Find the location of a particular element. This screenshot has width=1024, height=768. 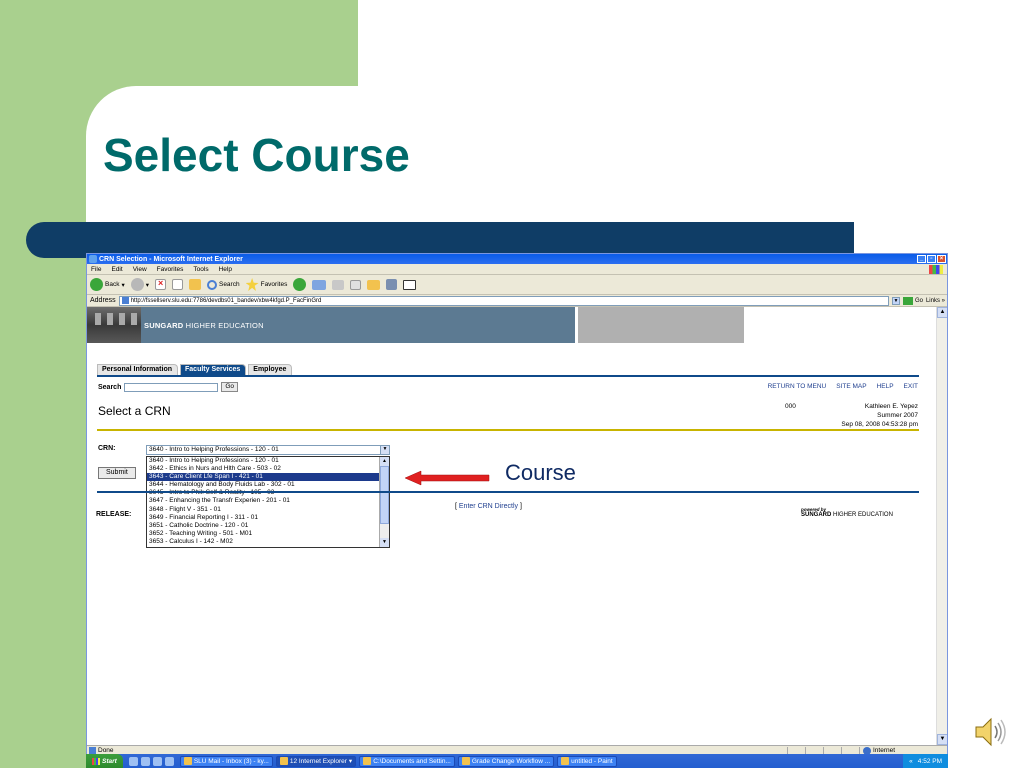

back-label: Back is located at coordinates (112, 284).